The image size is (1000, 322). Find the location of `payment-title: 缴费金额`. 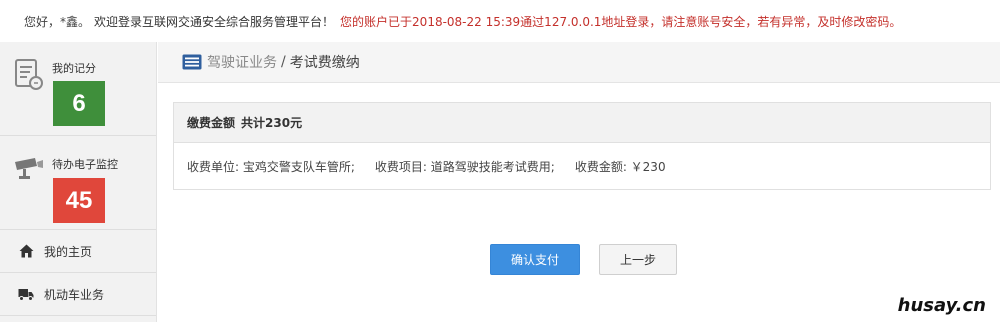

payment-title: 缴费金额 is located at coordinates (211, 123).